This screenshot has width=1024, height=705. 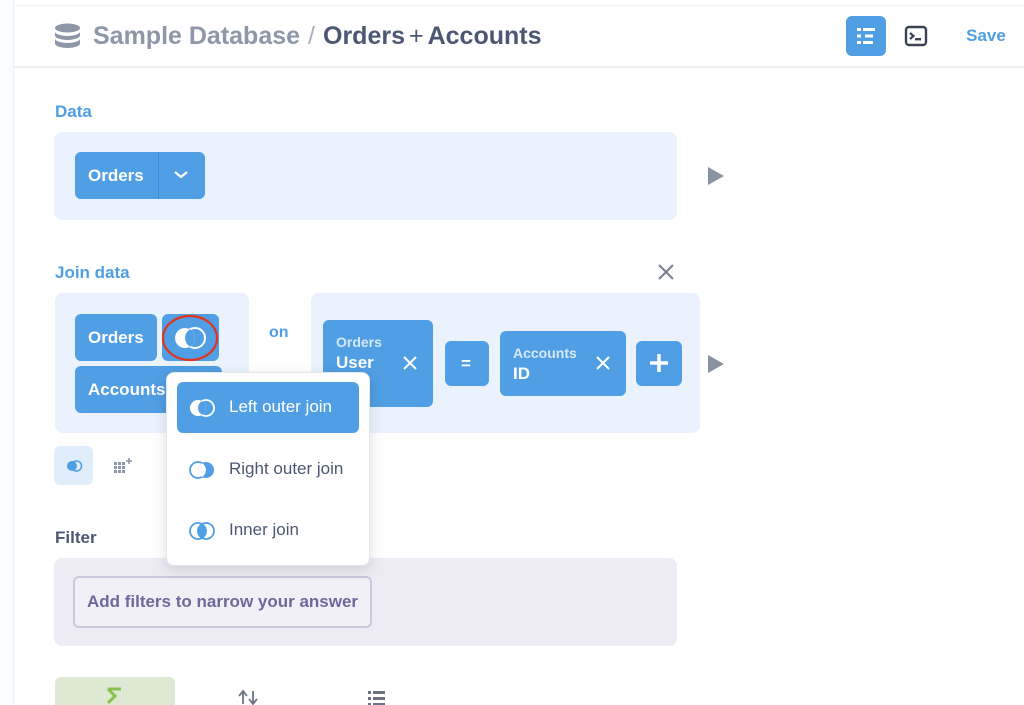 What do you see at coordinates (279, 332) in the screenshot?
I see `join-on-label: on` at bounding box center [279, 332].